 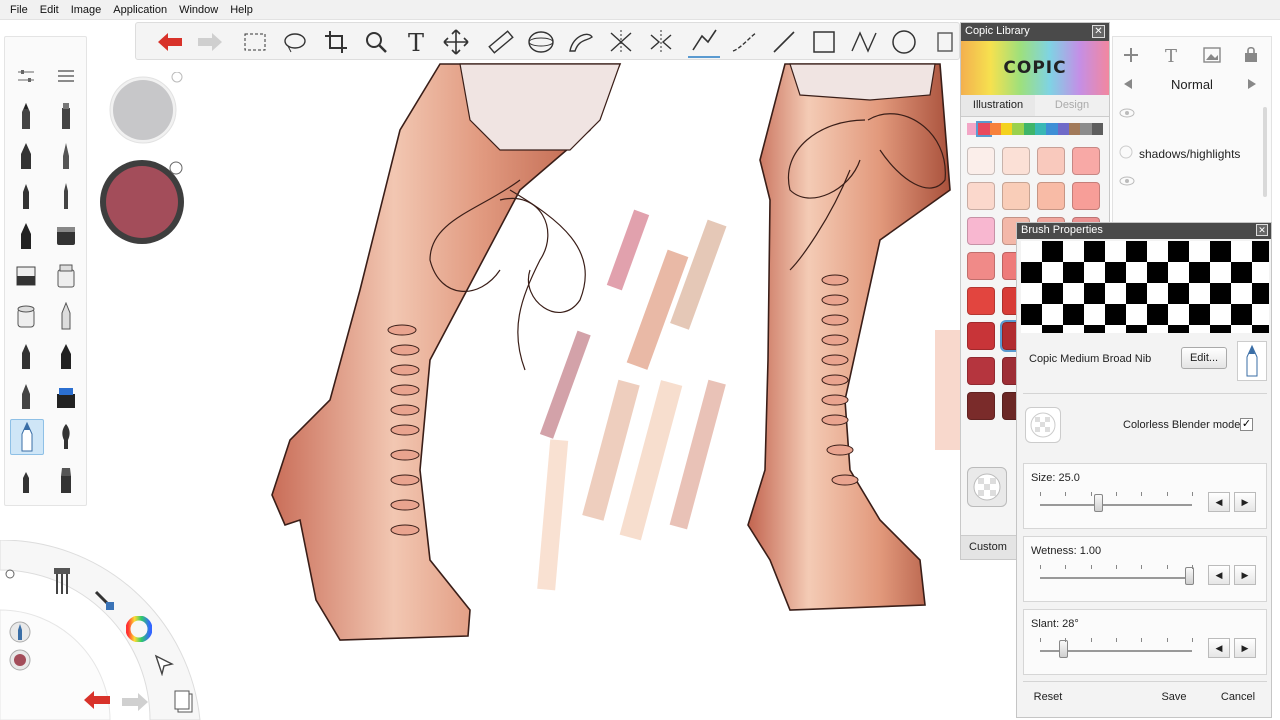 I want to click on close-icon: ✕, so click(x=1262, y=230).